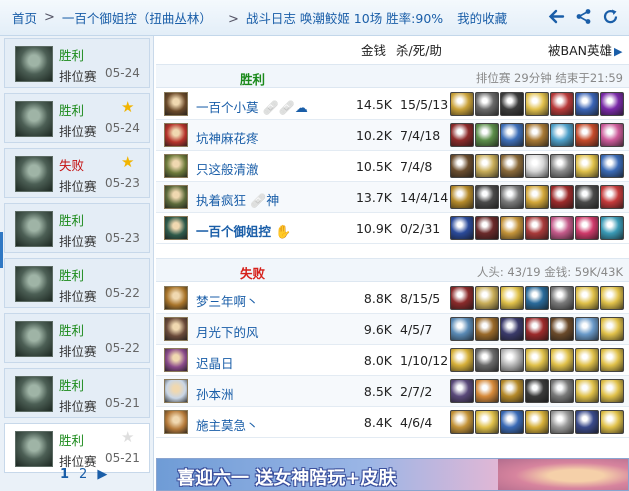 This screenshot has width=629, height=491. Describe the element at coordinates (392, 298) in the screenshot. I see `player-row: 梦三年啊丶 8.8K 8/15/5` at that location.